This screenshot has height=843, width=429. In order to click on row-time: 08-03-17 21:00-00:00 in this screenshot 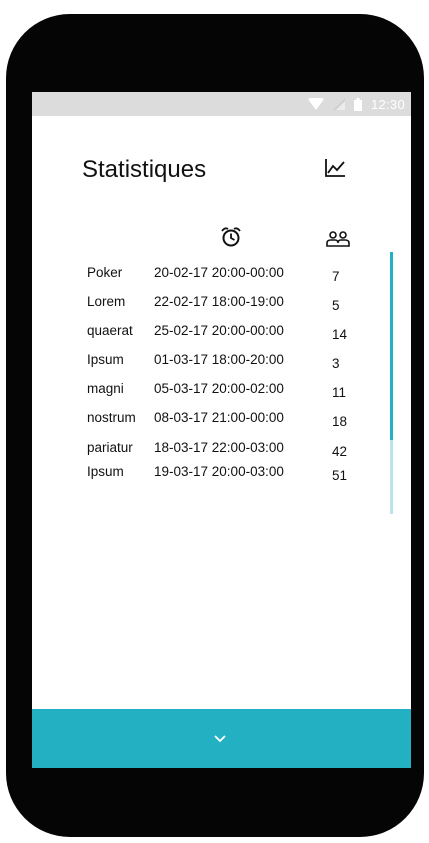, I will do `click(219, 417)`.